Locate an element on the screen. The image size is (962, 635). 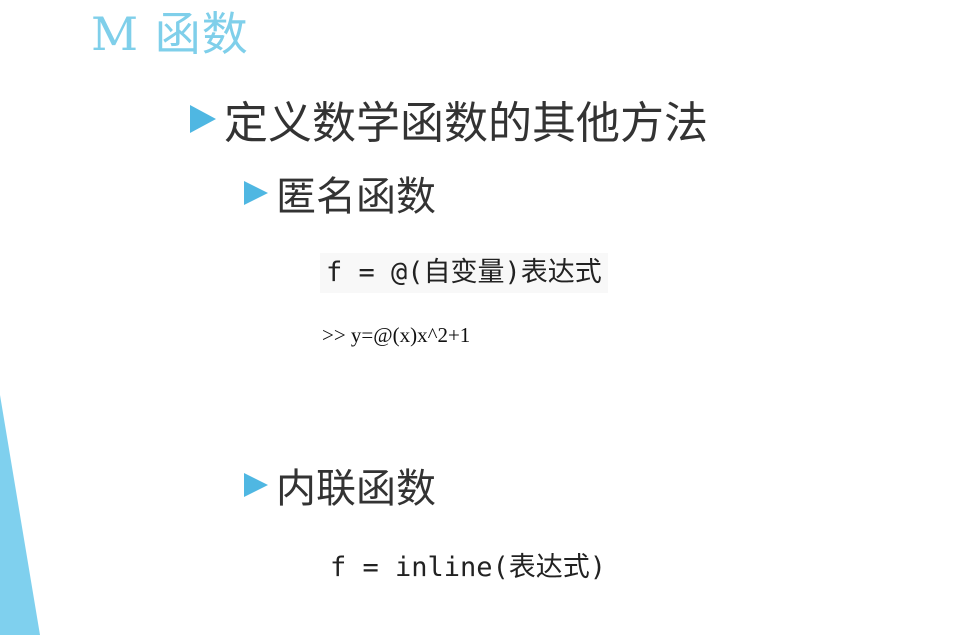
bullet-text: 内联函数 is located at coordinates (356, 489).